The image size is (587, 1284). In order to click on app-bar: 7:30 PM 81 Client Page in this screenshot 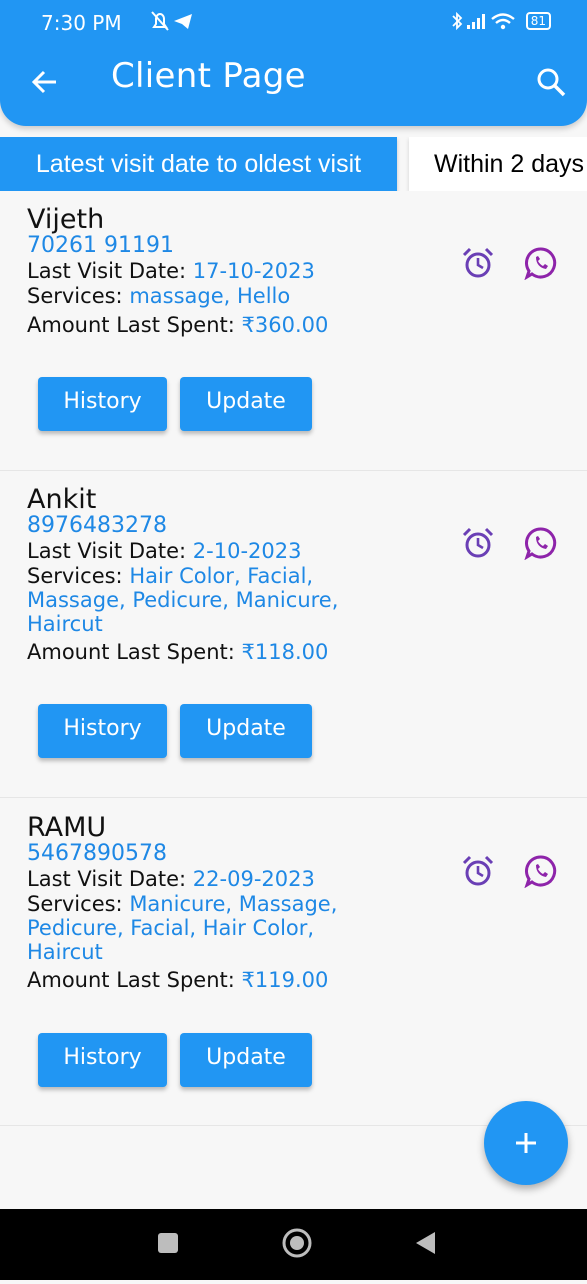, I will do `click(293, 63)`.